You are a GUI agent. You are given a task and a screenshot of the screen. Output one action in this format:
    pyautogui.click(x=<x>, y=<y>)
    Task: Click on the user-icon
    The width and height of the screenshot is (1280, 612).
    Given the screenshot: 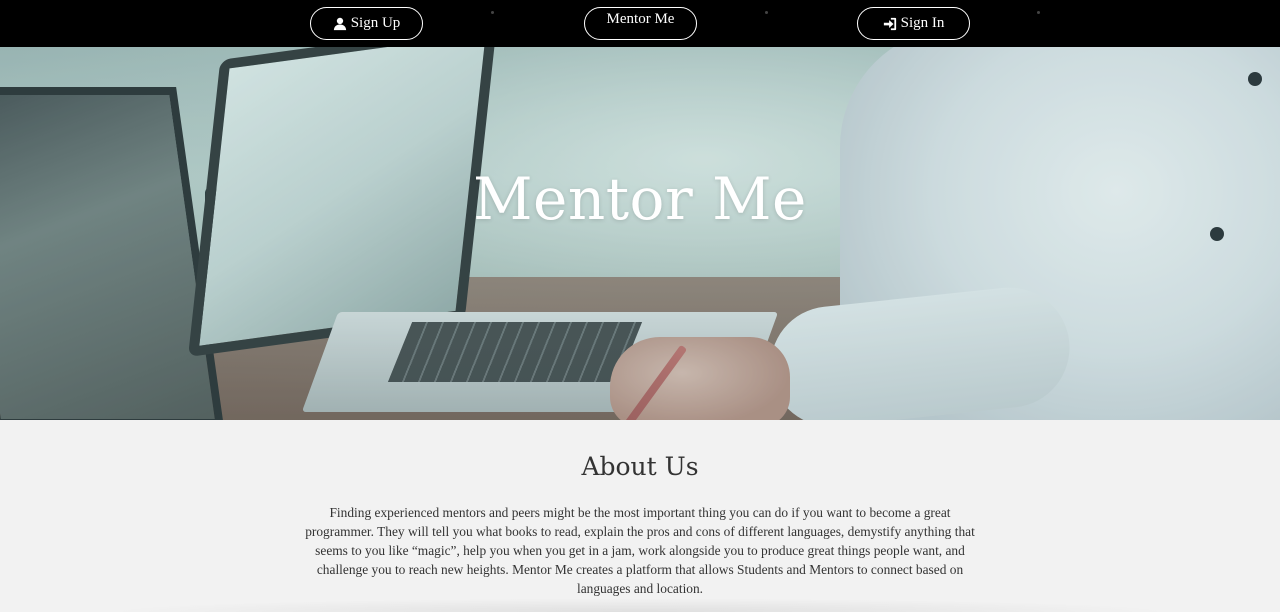 What is the action you would take?
    pyautogui.click(x=339, y=23)
    